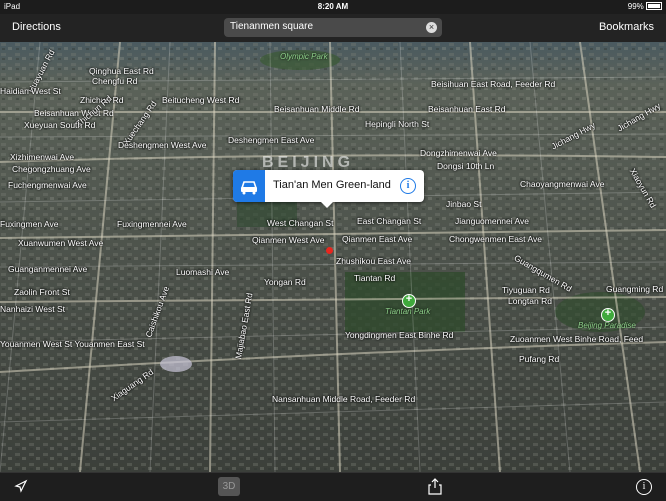 The height and width of the screenshot is (501, 666). What do you see at coordinates (285, 282) in the screenshot?
I see `road-label: Yongan Rd` at bounding box center [285, 282].